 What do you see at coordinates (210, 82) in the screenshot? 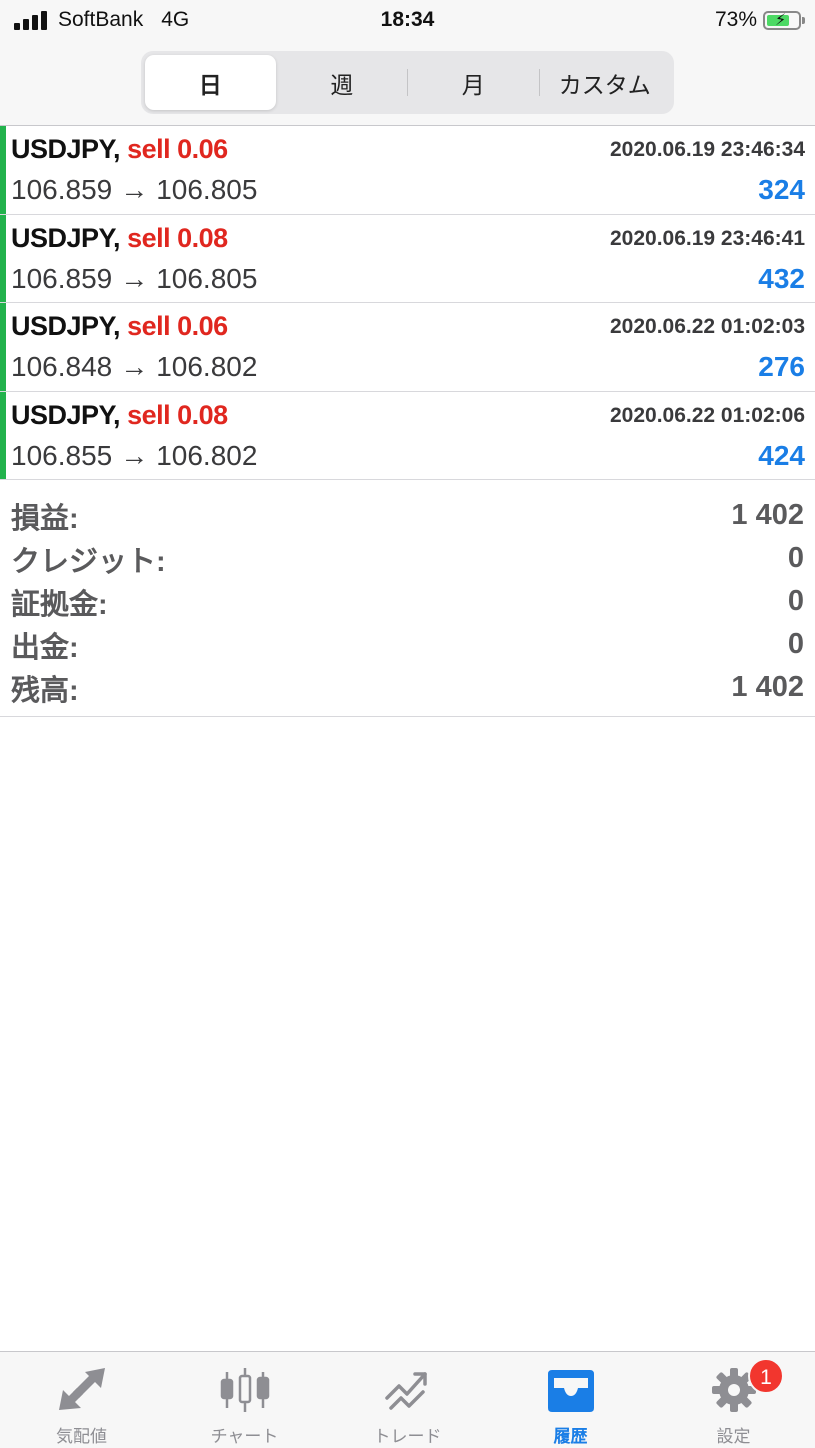
I see `tab-day: 日` at bounding box center [210, 82].